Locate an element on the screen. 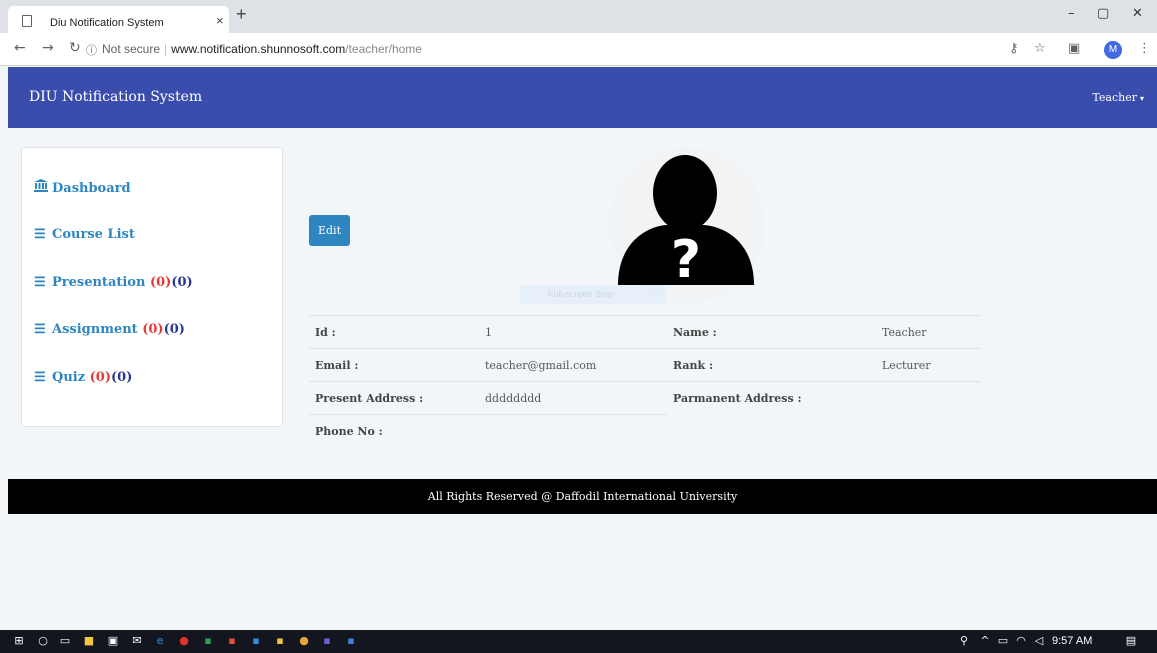 The height and width of the screenshot is (653, 1157). new-tab-button: + is located at coordinates (241, 14).